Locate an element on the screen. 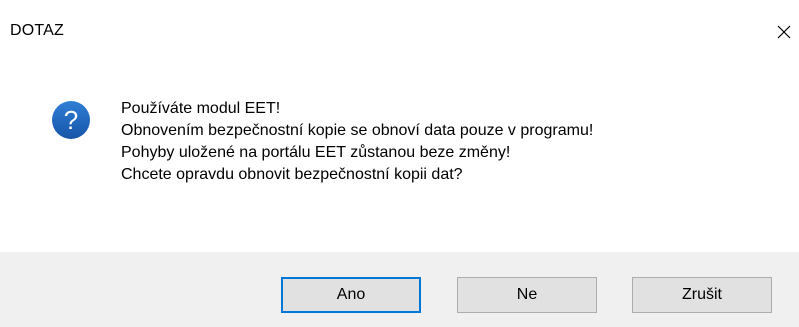  question-glyph: ? is located at coordinates (71, 120).